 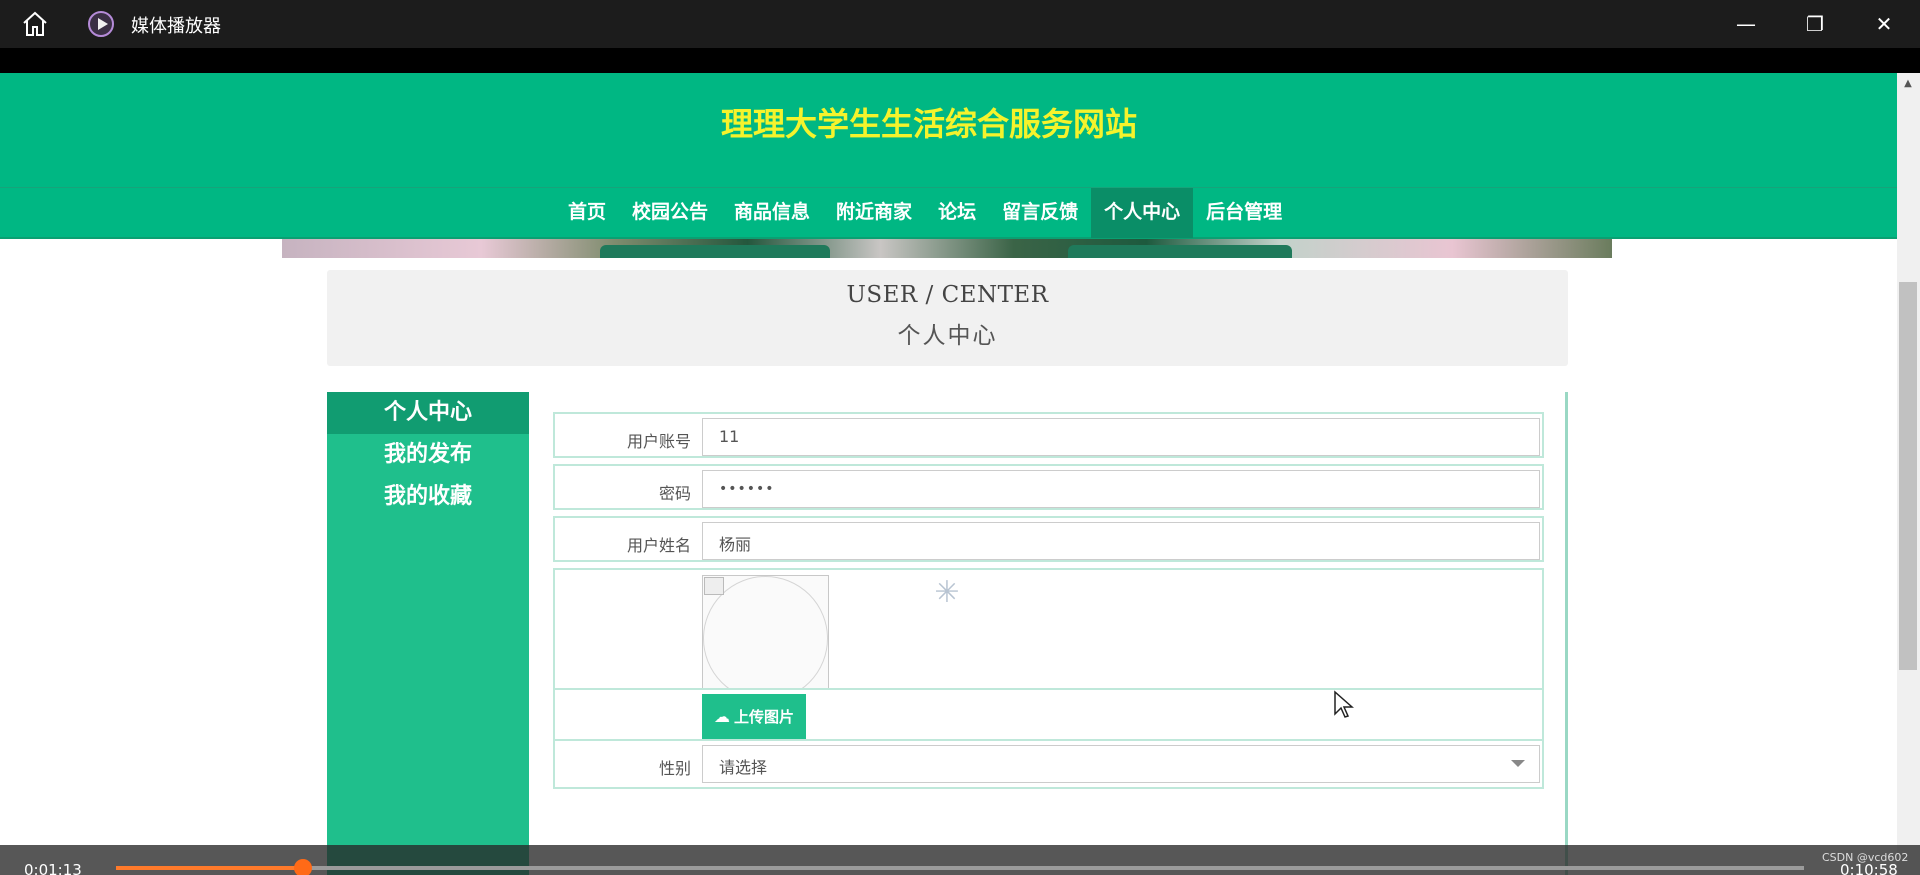 I want to click on account-input: 11, so click(x=1121, y=437).